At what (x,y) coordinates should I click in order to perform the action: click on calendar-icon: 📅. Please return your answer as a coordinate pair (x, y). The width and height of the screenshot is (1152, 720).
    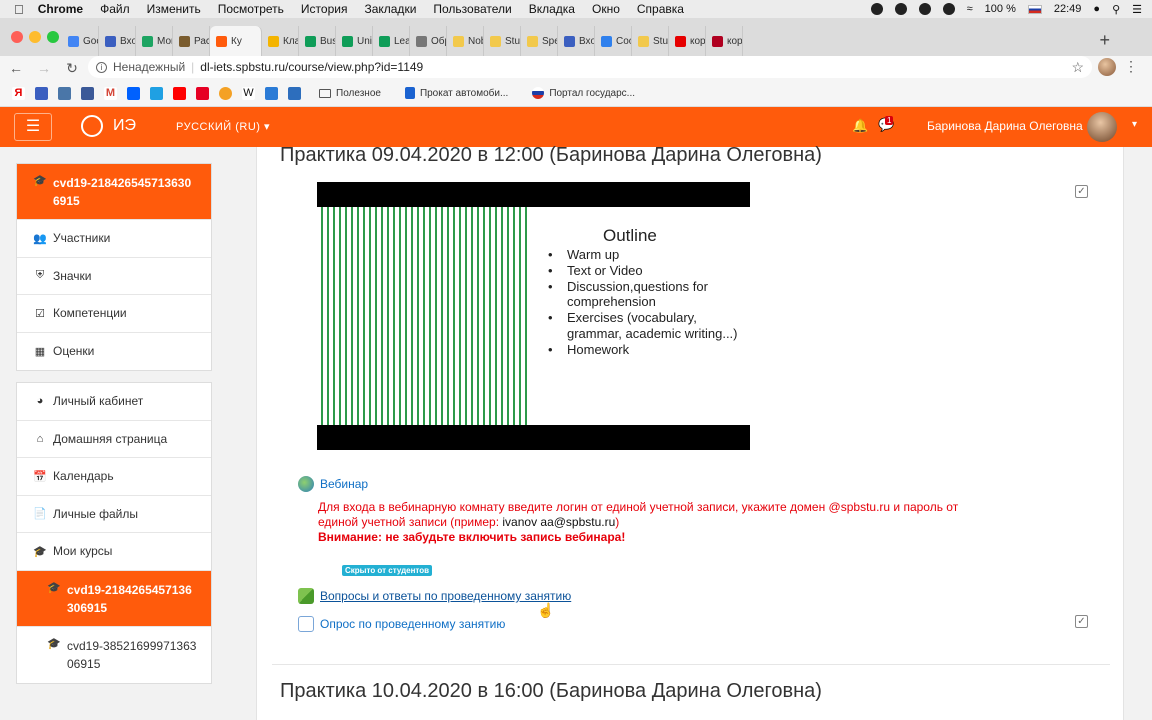
    Looking at the image, I should click on (40, 476).